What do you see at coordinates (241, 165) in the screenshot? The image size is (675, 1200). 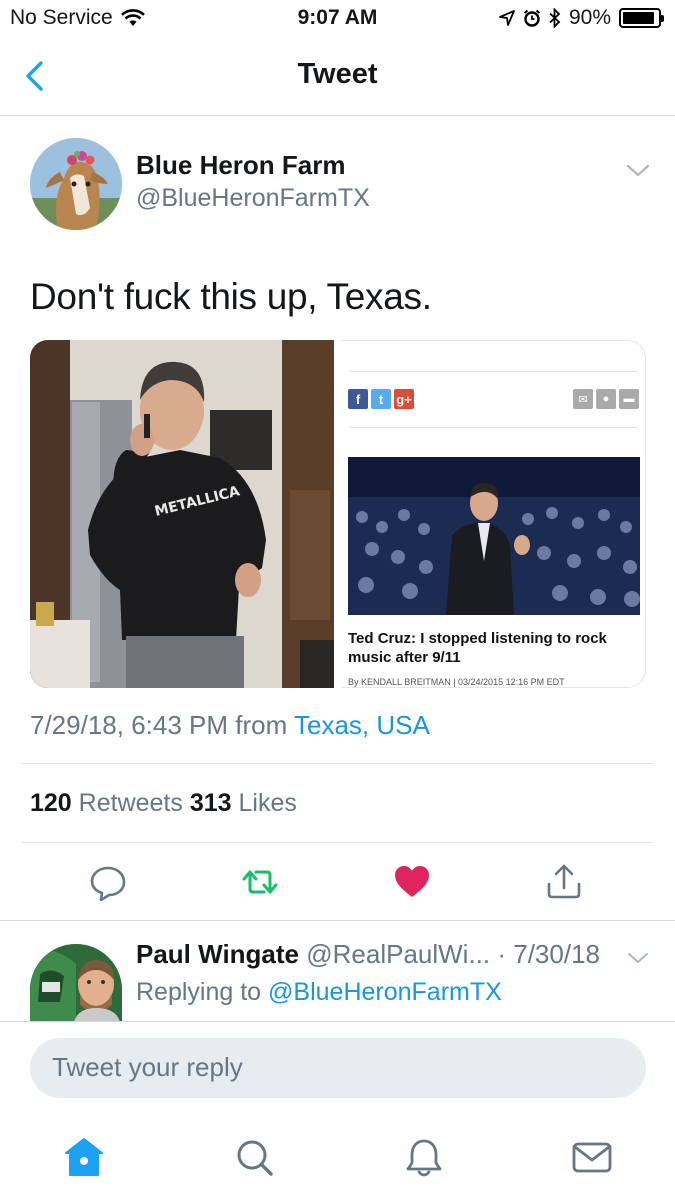 I see `author-name: Blue Heron Farm` at bounding box center [241, 165].